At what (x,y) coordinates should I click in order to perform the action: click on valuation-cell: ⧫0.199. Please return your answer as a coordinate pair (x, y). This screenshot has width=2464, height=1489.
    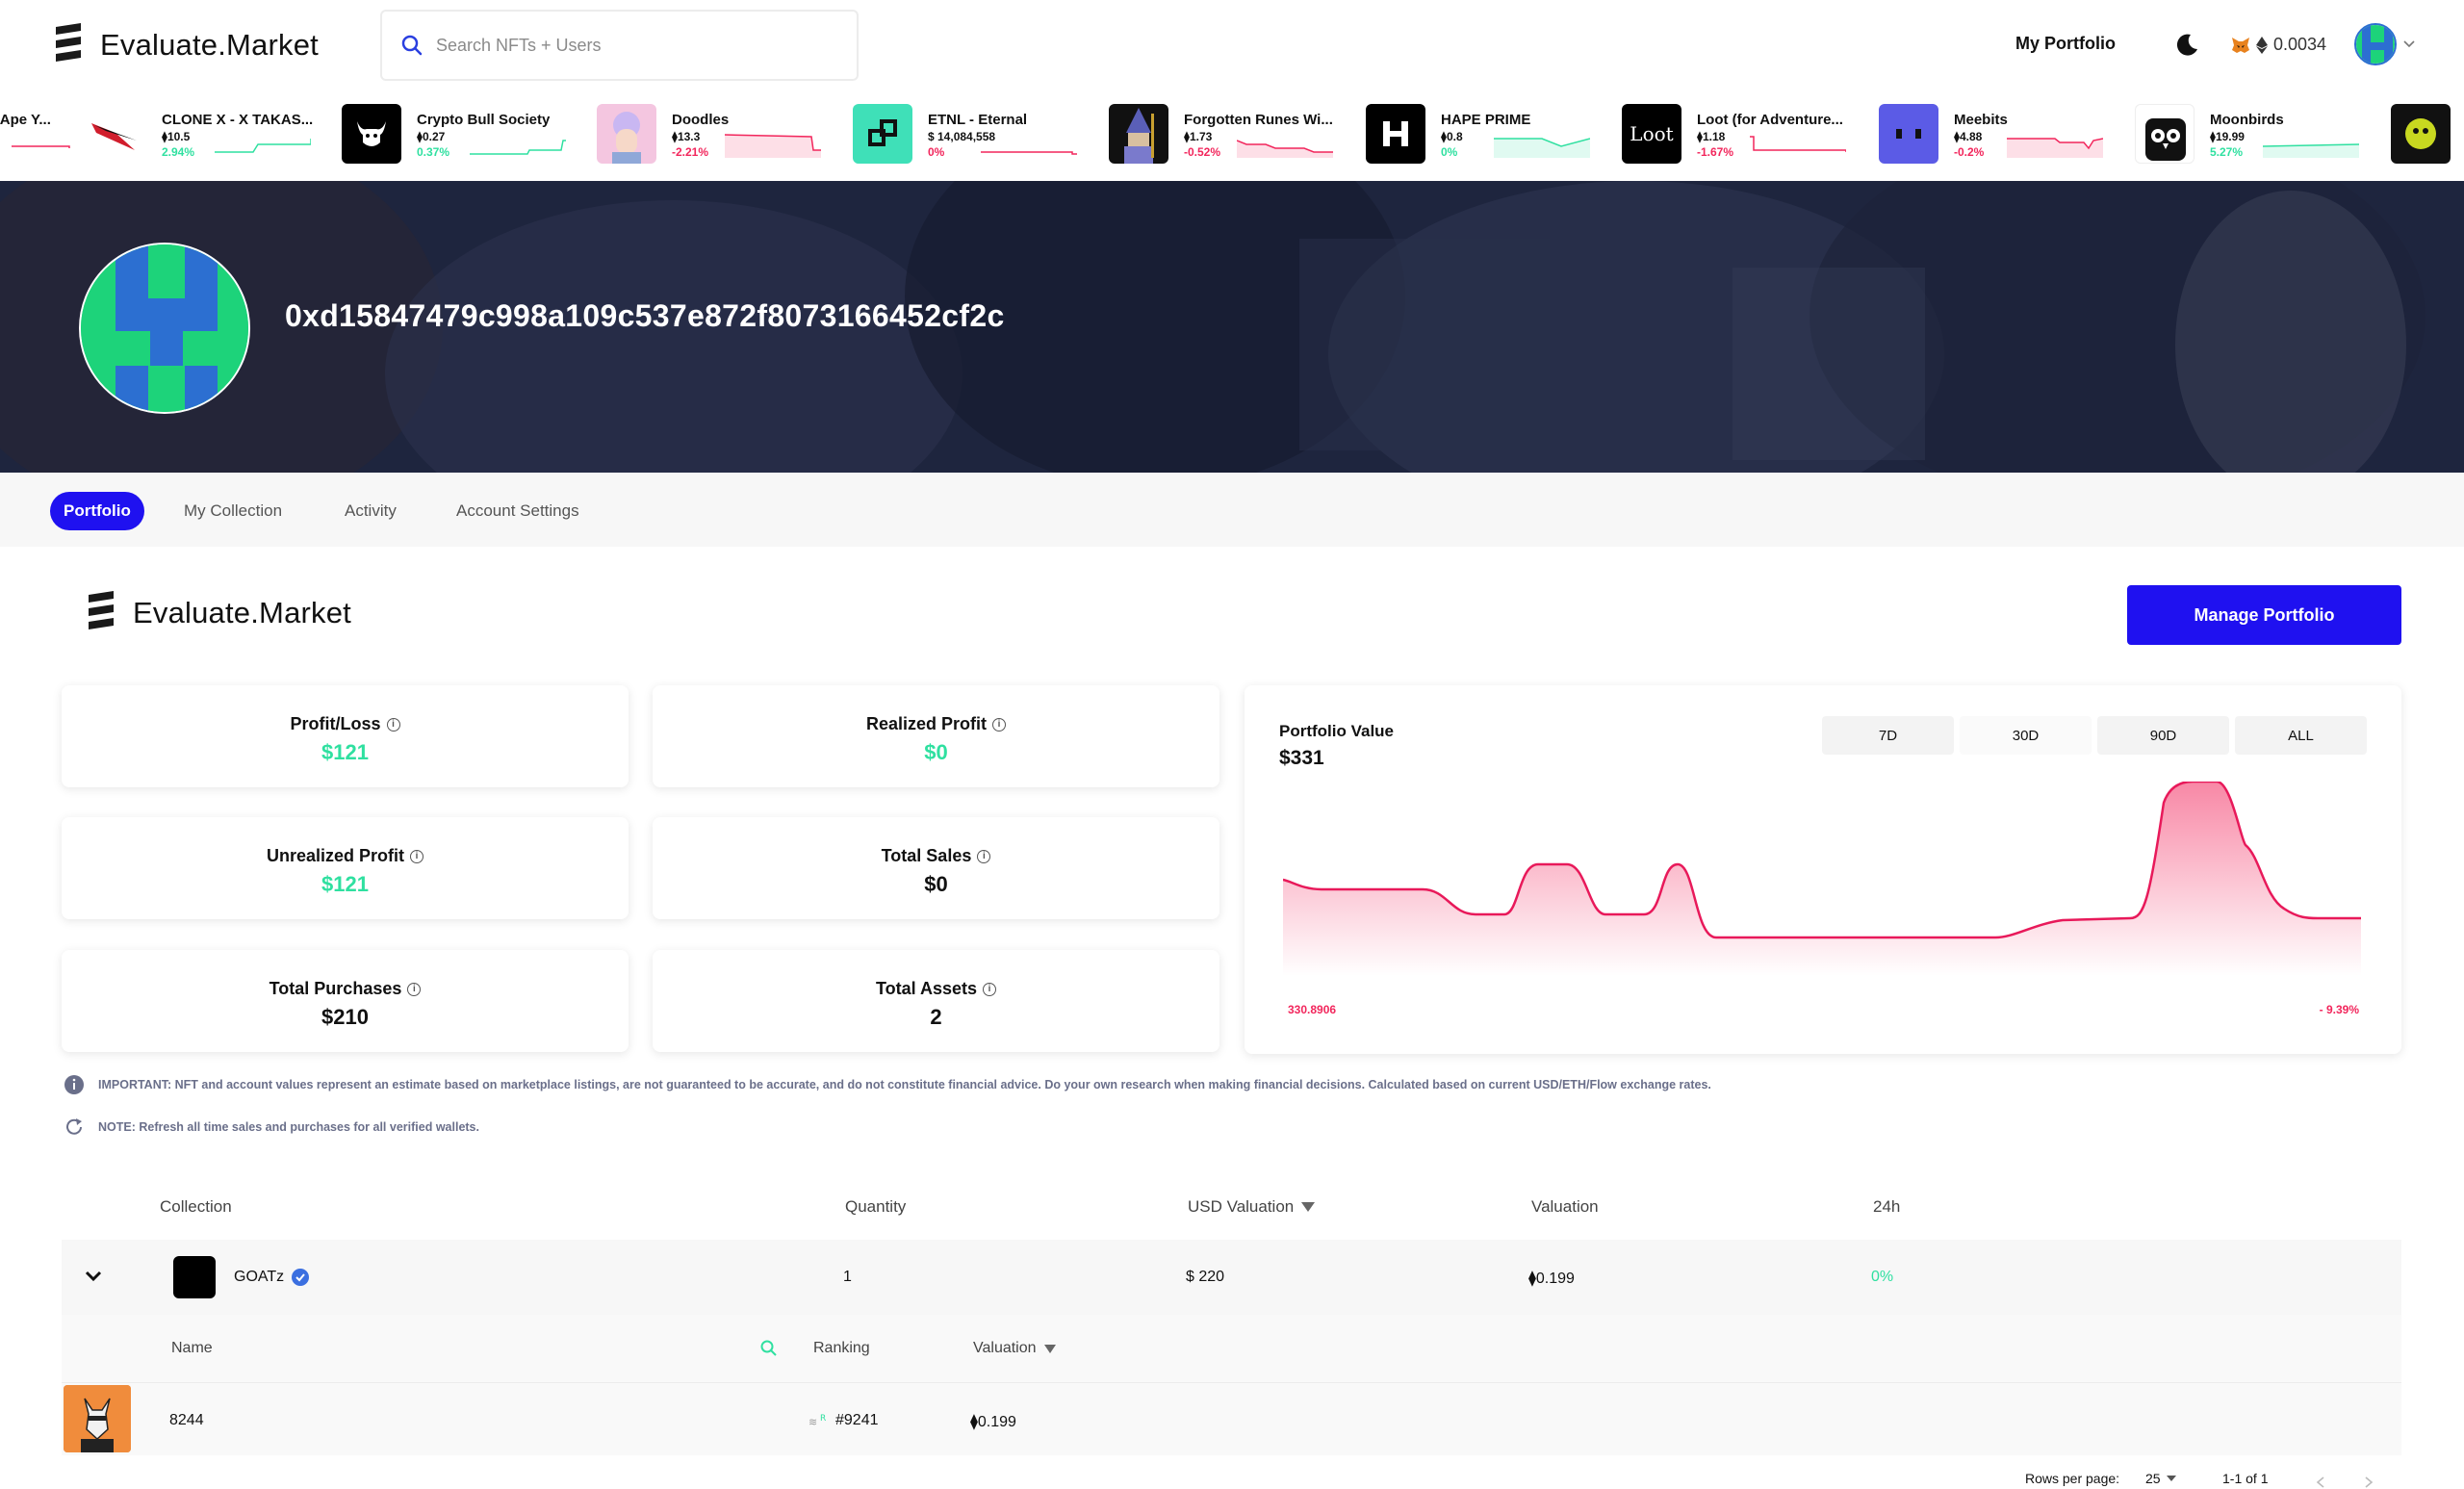
    Looking at the image, I should click on (1551, 1279).